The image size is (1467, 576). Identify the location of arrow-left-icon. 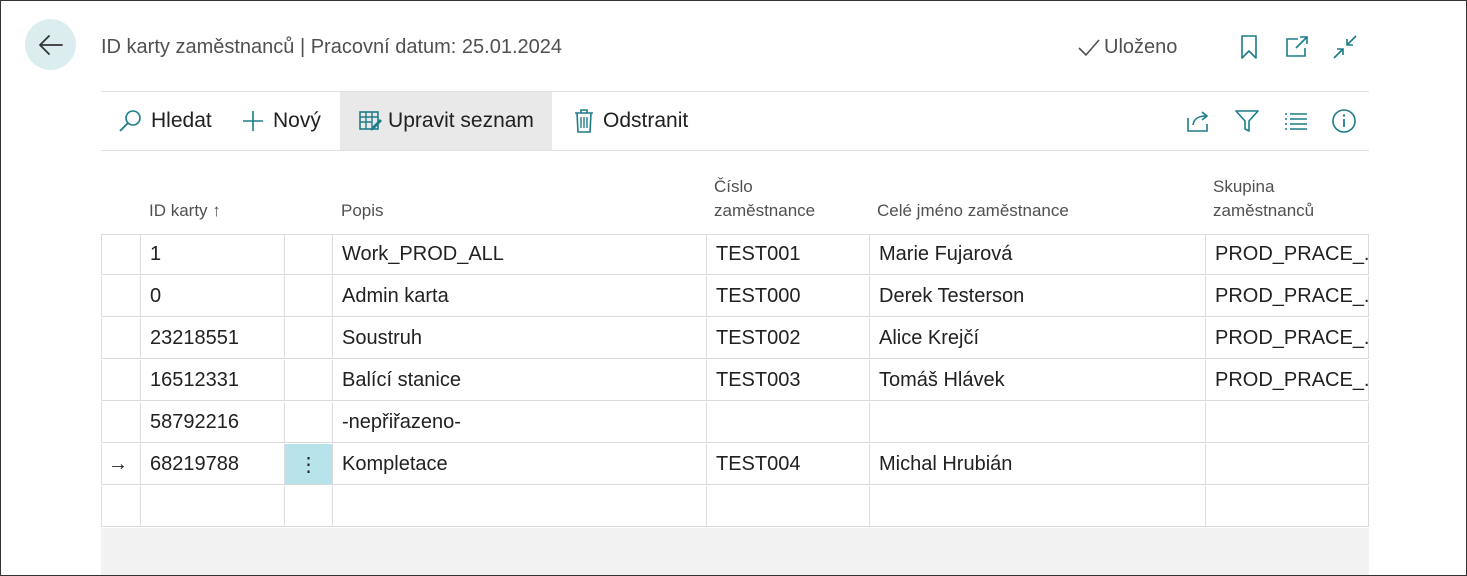
(50, 44).